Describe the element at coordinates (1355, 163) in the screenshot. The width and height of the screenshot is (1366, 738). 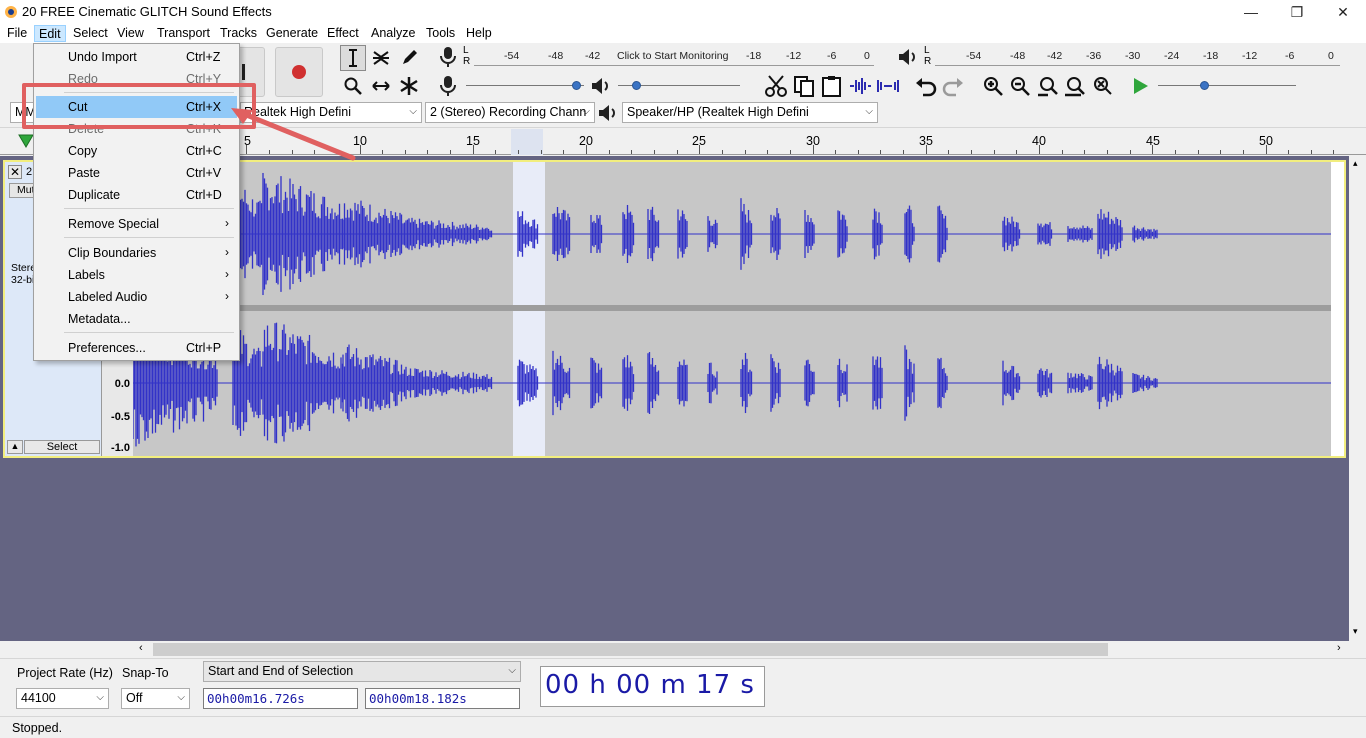
I see `scroll-up-icon: ▴` at that location.